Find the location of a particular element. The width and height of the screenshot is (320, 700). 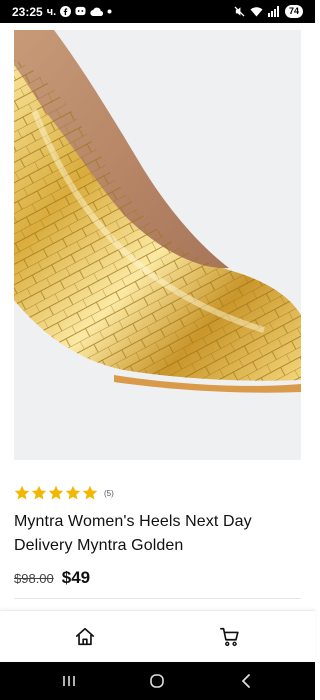

system-nav-bar is located at coordinates (157, 681).